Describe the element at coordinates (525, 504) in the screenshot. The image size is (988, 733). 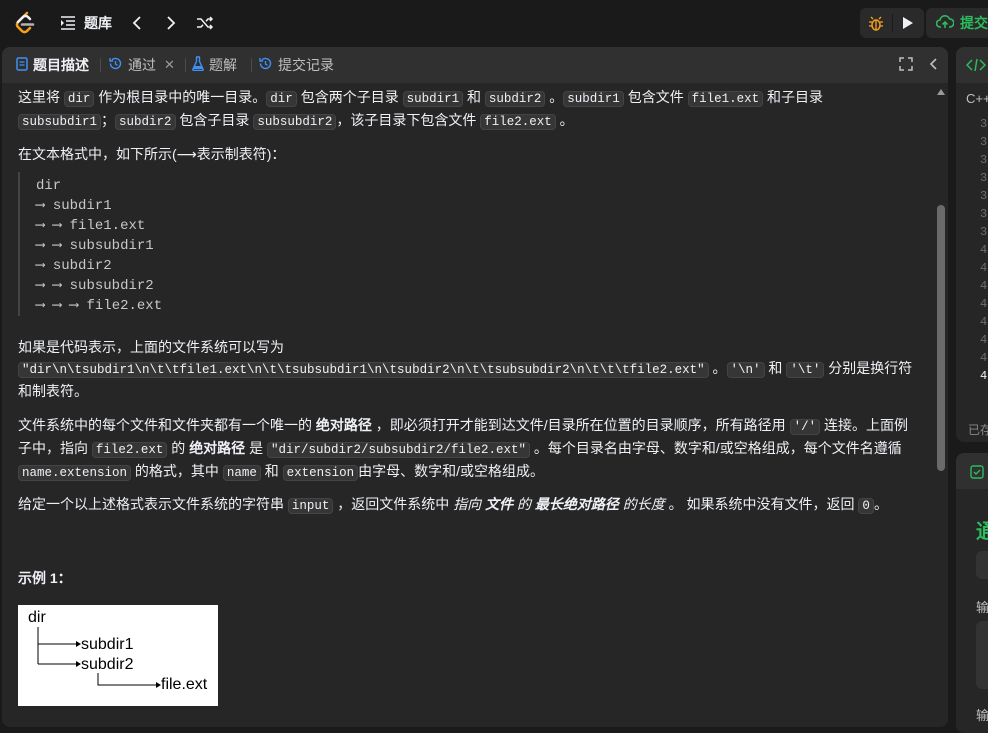
I see `italic-text: 的` at that location.